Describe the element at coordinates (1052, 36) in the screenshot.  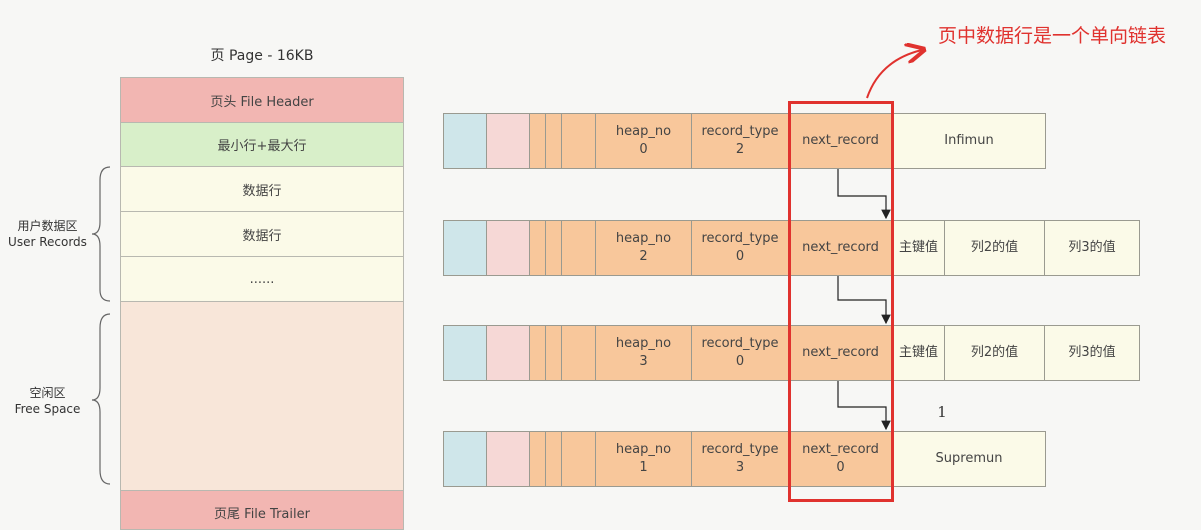
I see `linked-list-annotation: 页中数据行是一个单向链表` at that location.